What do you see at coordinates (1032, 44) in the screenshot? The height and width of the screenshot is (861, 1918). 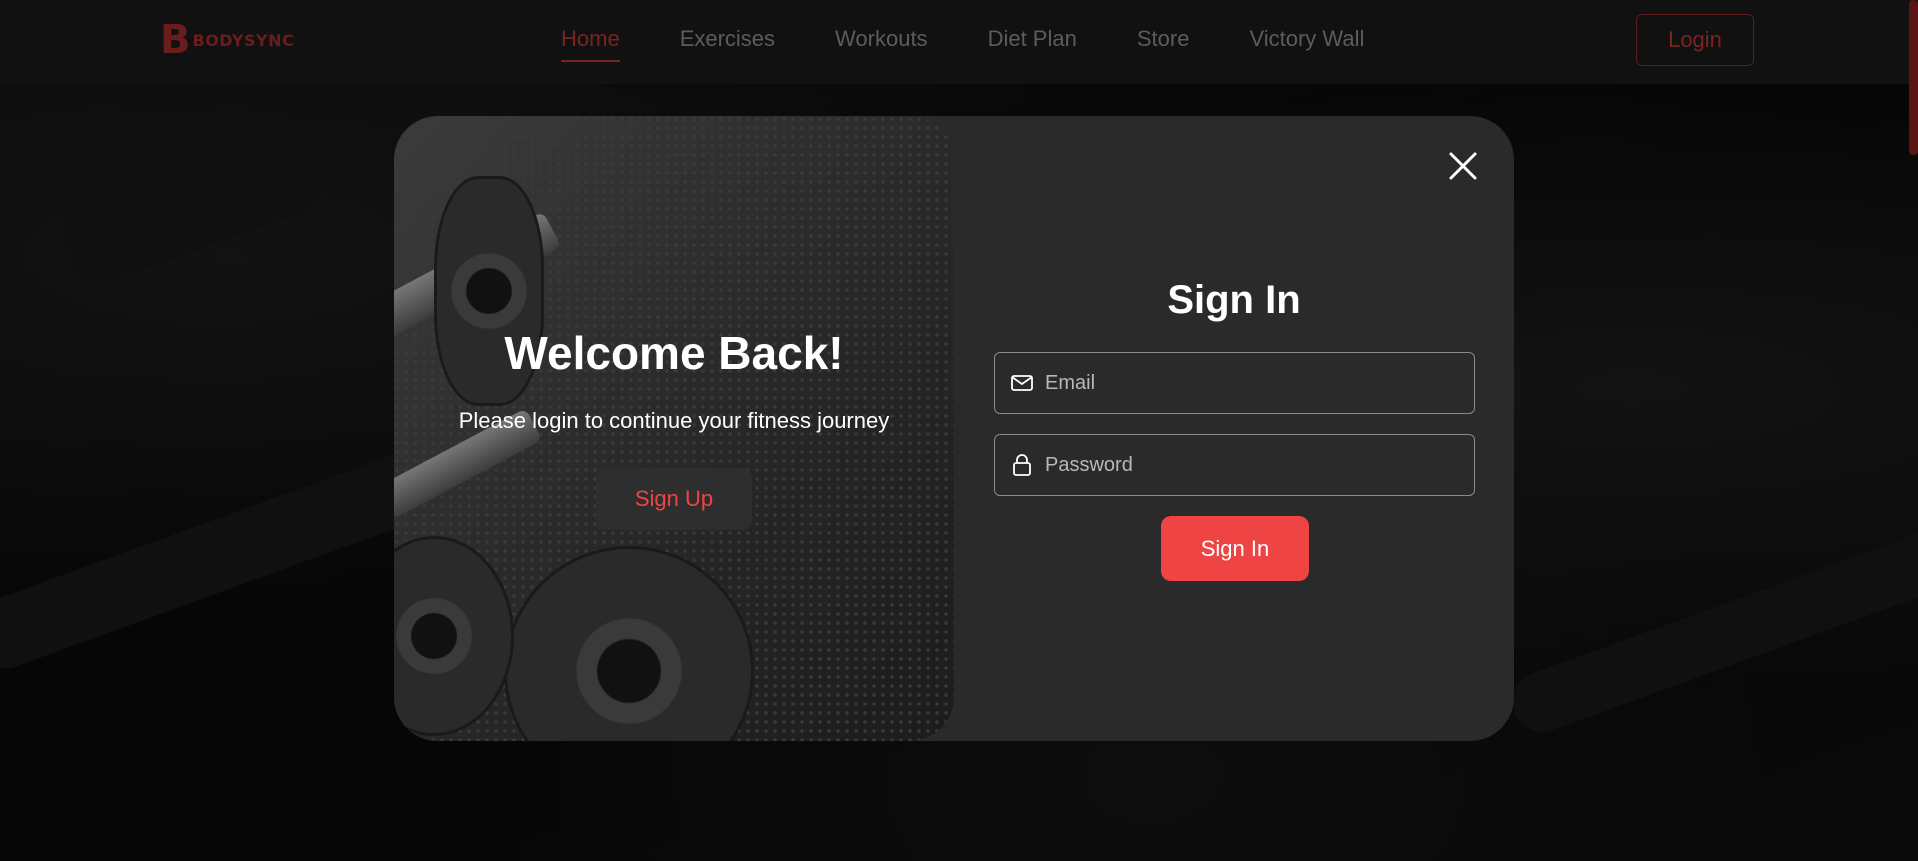 I see `nav-item-diet-plan: Diet Plan` at bounding box center [1032, 44].